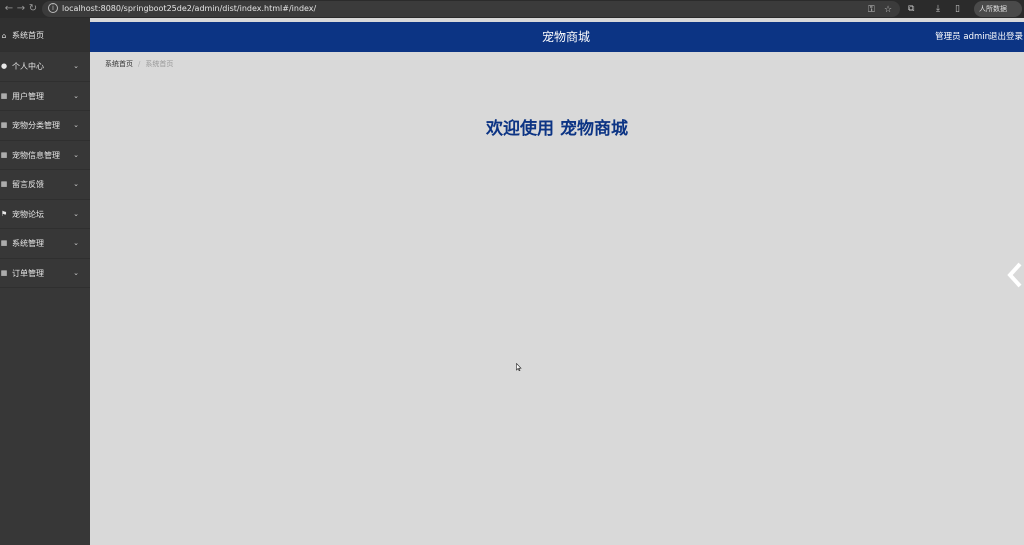 This screenshot has height=545, width=1024. What do you see at coordinates (957, 9) in the screenshot?
I see `sidepanel-icon: ▯` at bounding box center [957, 9].